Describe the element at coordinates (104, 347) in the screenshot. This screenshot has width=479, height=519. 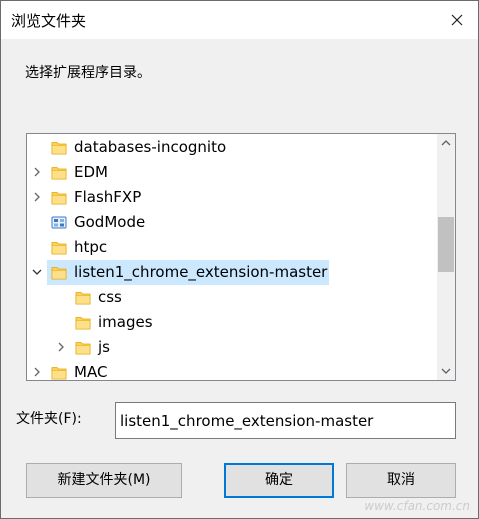
I see `tree-item-label: js` at that location.